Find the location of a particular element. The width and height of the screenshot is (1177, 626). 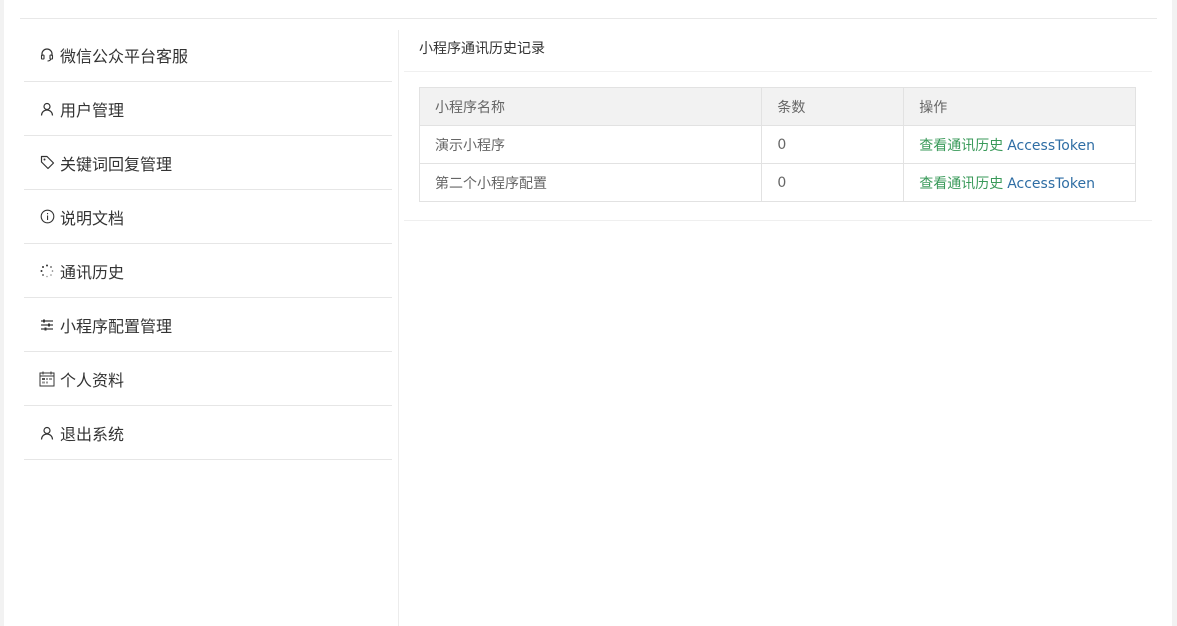

sidebar-item-label: 微信公众平台客服 is located at coordinates (124, 56).